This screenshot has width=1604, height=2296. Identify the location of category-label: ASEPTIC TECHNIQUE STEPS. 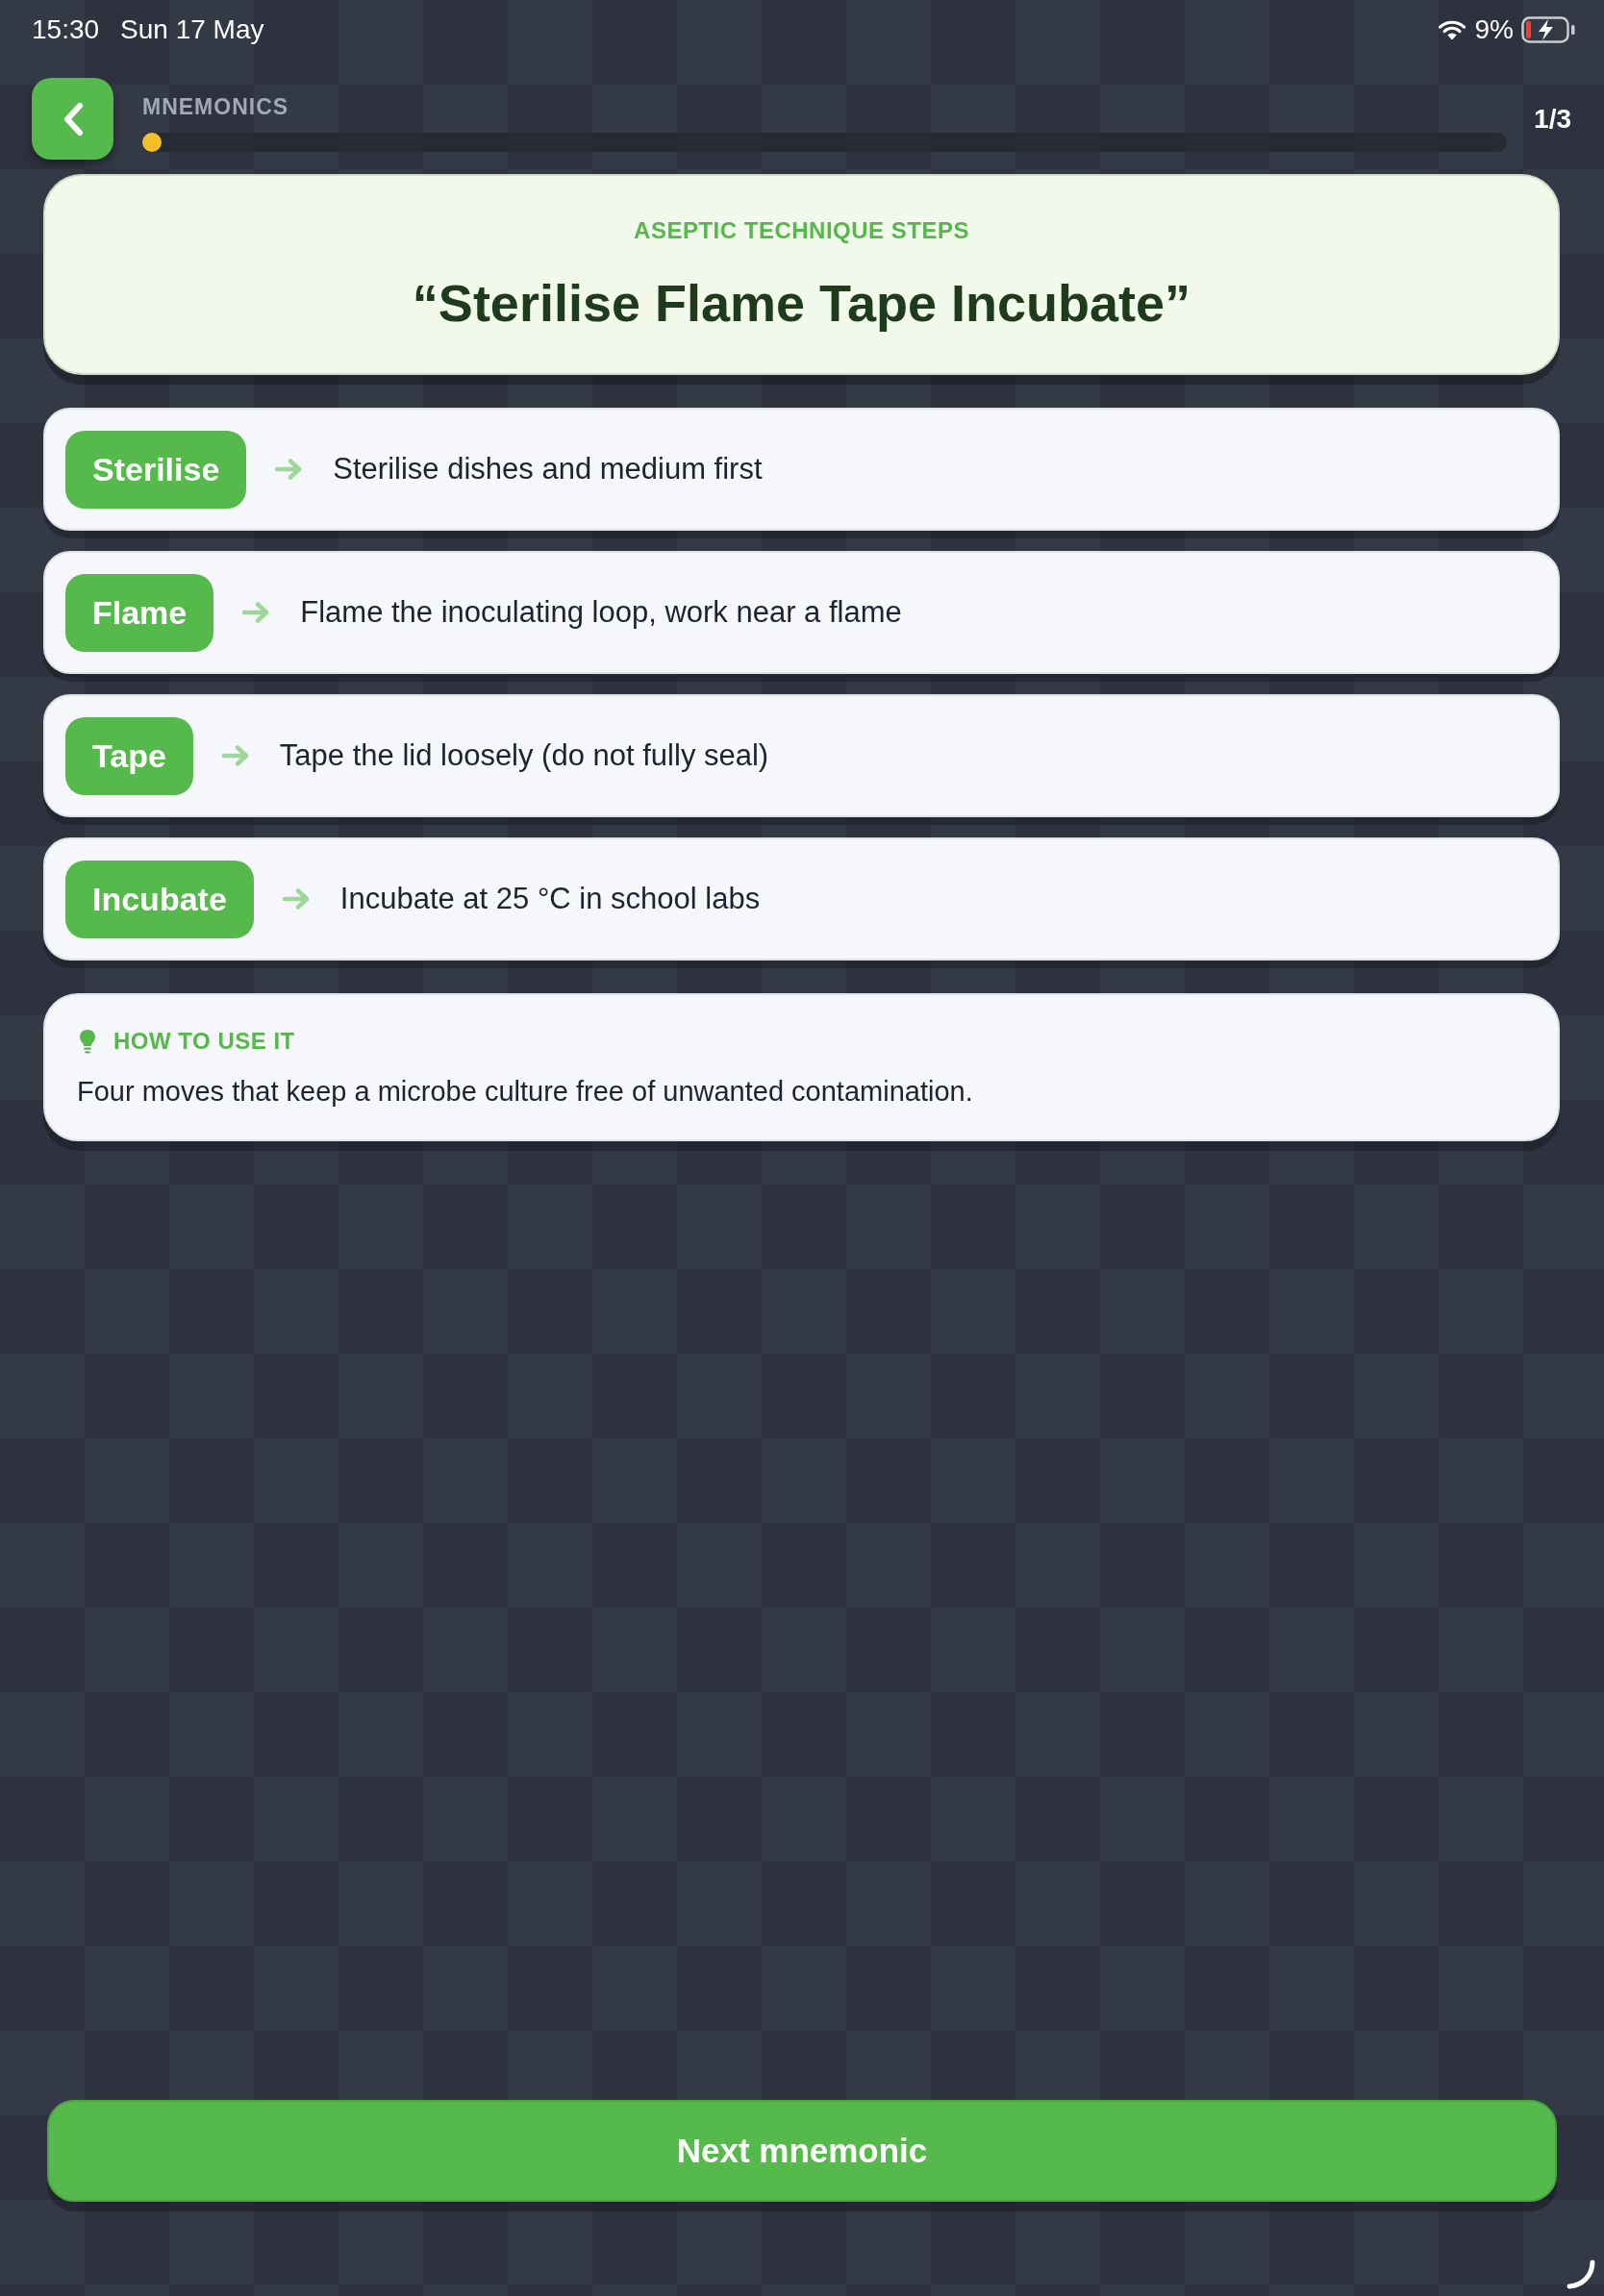
(801, 230).